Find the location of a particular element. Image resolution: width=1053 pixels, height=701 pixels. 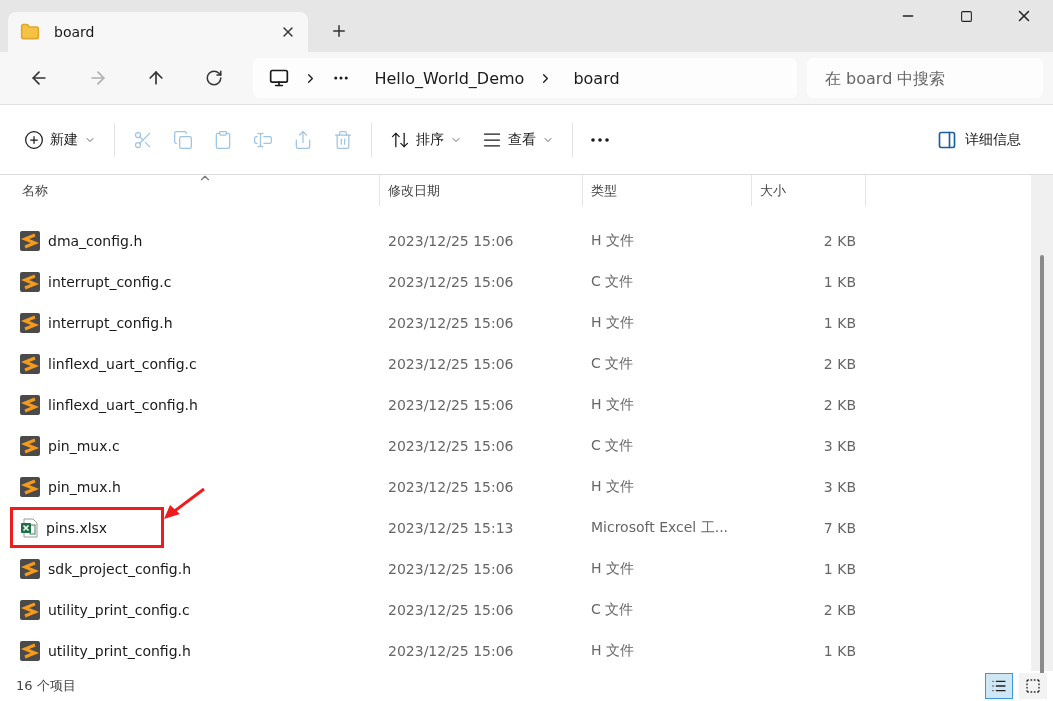

file-name: utility_print_config.c is located at coordinates (119, 609).